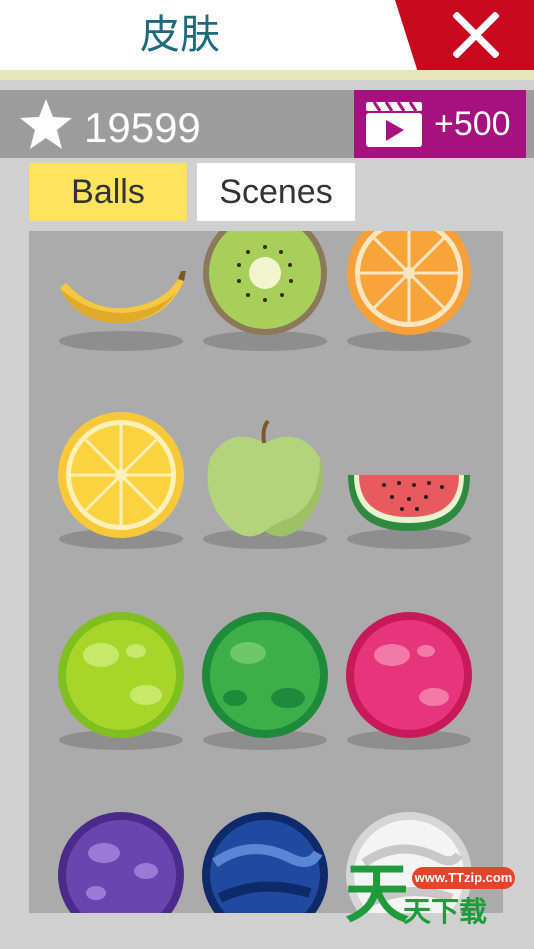 Image resolution: width=534 pixels, height=949 pixels. What do you see at coordinates (121, 858) in the screenshot?
I see `skin-purple-ball` at bounding box center [121, 858].